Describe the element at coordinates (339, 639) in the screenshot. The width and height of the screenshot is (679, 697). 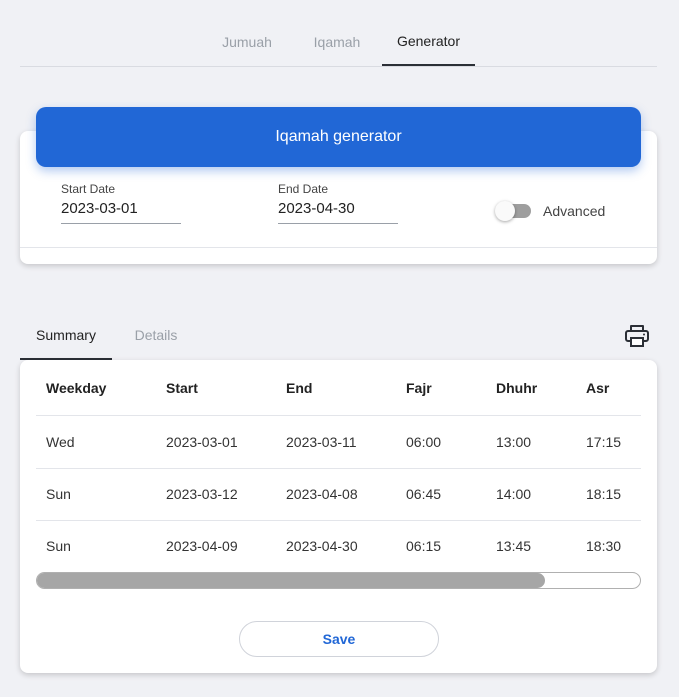
I see `save-button: Save` at that location.